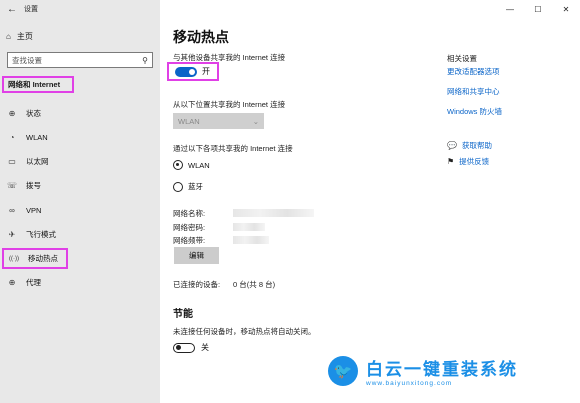 The height and width of the screenshot is (403, 580). I want to click on get-help-link: 💬 获取帮助, so click(469, 145).